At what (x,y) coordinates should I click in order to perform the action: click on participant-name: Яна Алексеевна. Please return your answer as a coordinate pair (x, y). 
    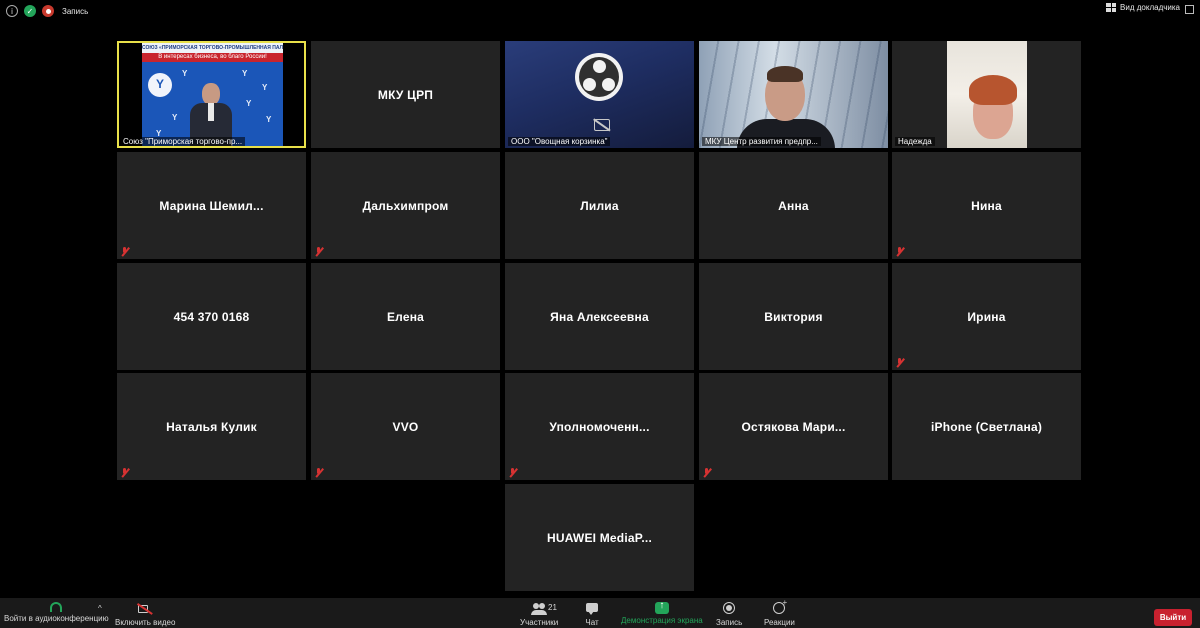
    Looking at the image, I should click on (599, 316).